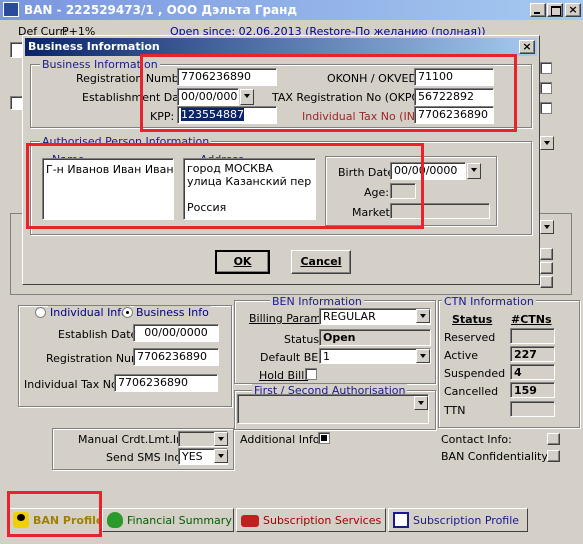 This screenshot has width=583, height=544. I want to click on contact-info-button, so click(553, 439).